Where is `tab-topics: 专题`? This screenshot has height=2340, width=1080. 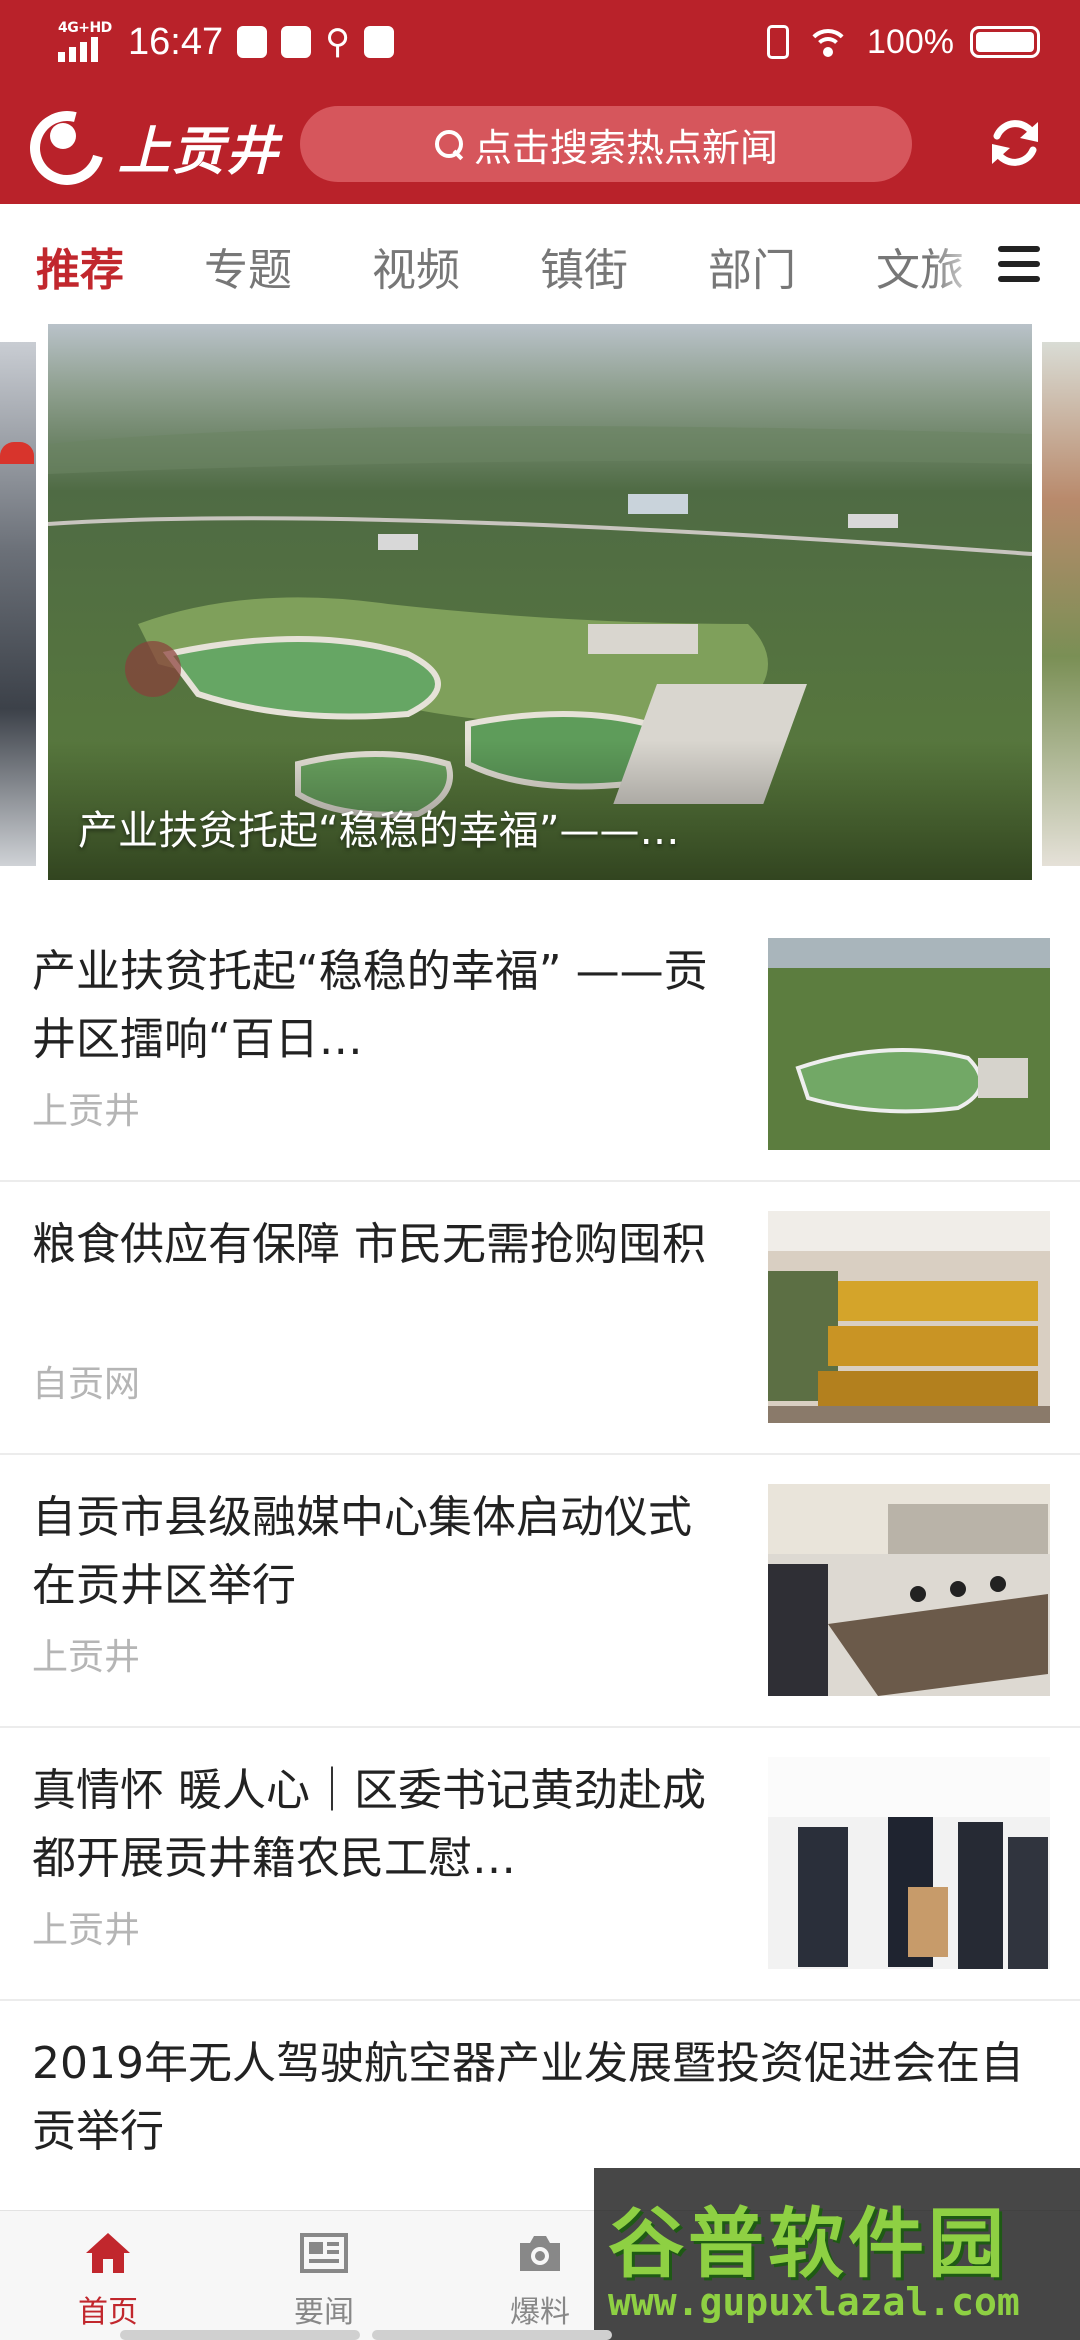
tab-topics: 专题 is located at coordinates (248, 266).